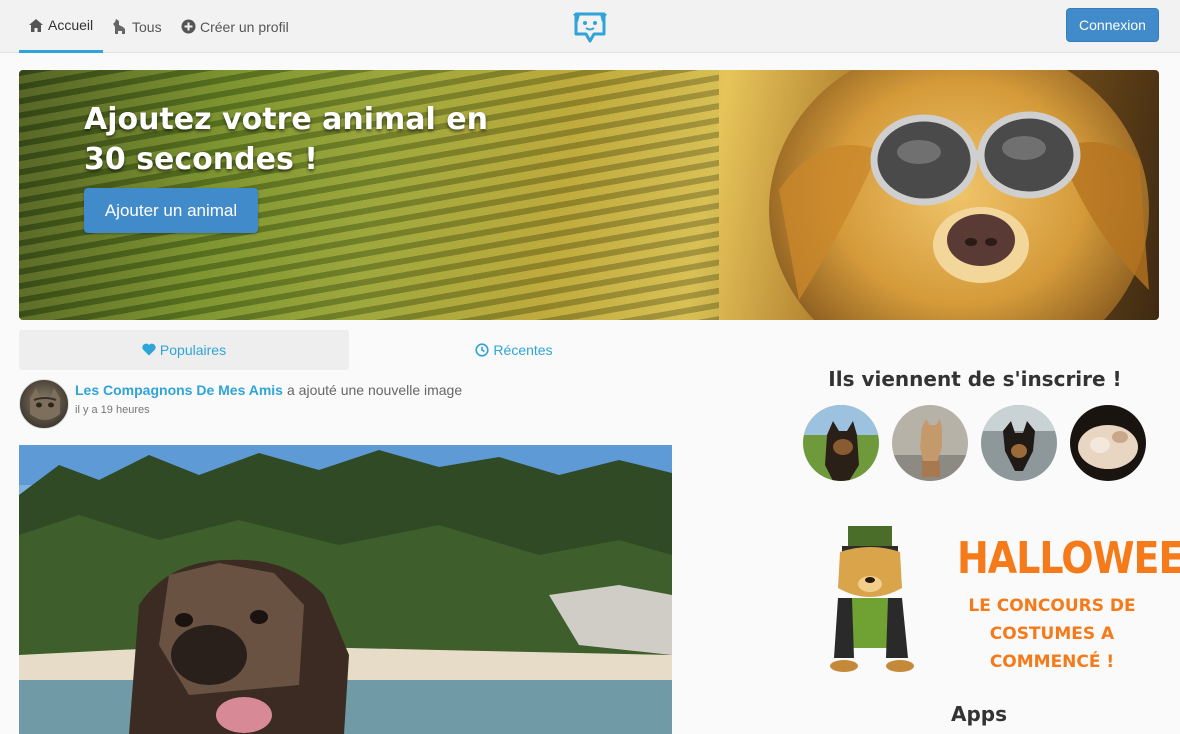 The width and height of the screenshot is (1180, 734). I want to click on post-timestamp: il y a 19 heures, so click(112, 410).